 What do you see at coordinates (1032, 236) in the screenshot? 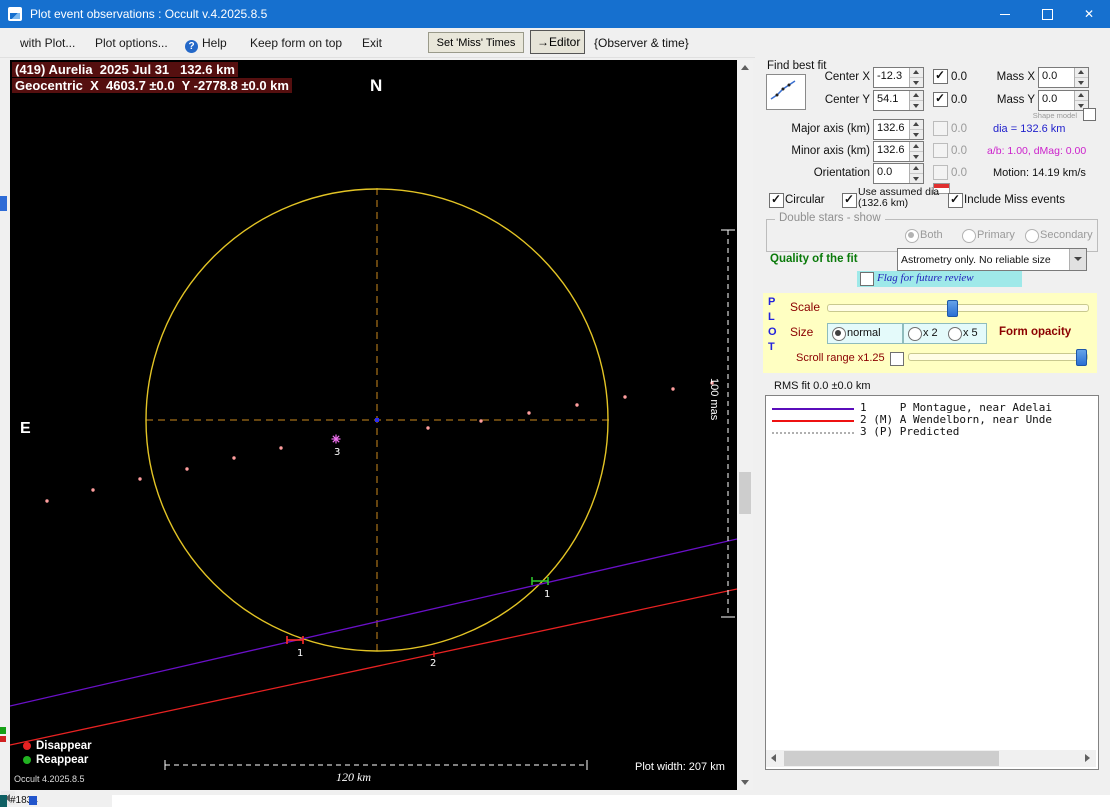
I see `double-stars-secondary-radio` at bounding box center [1032, 236].